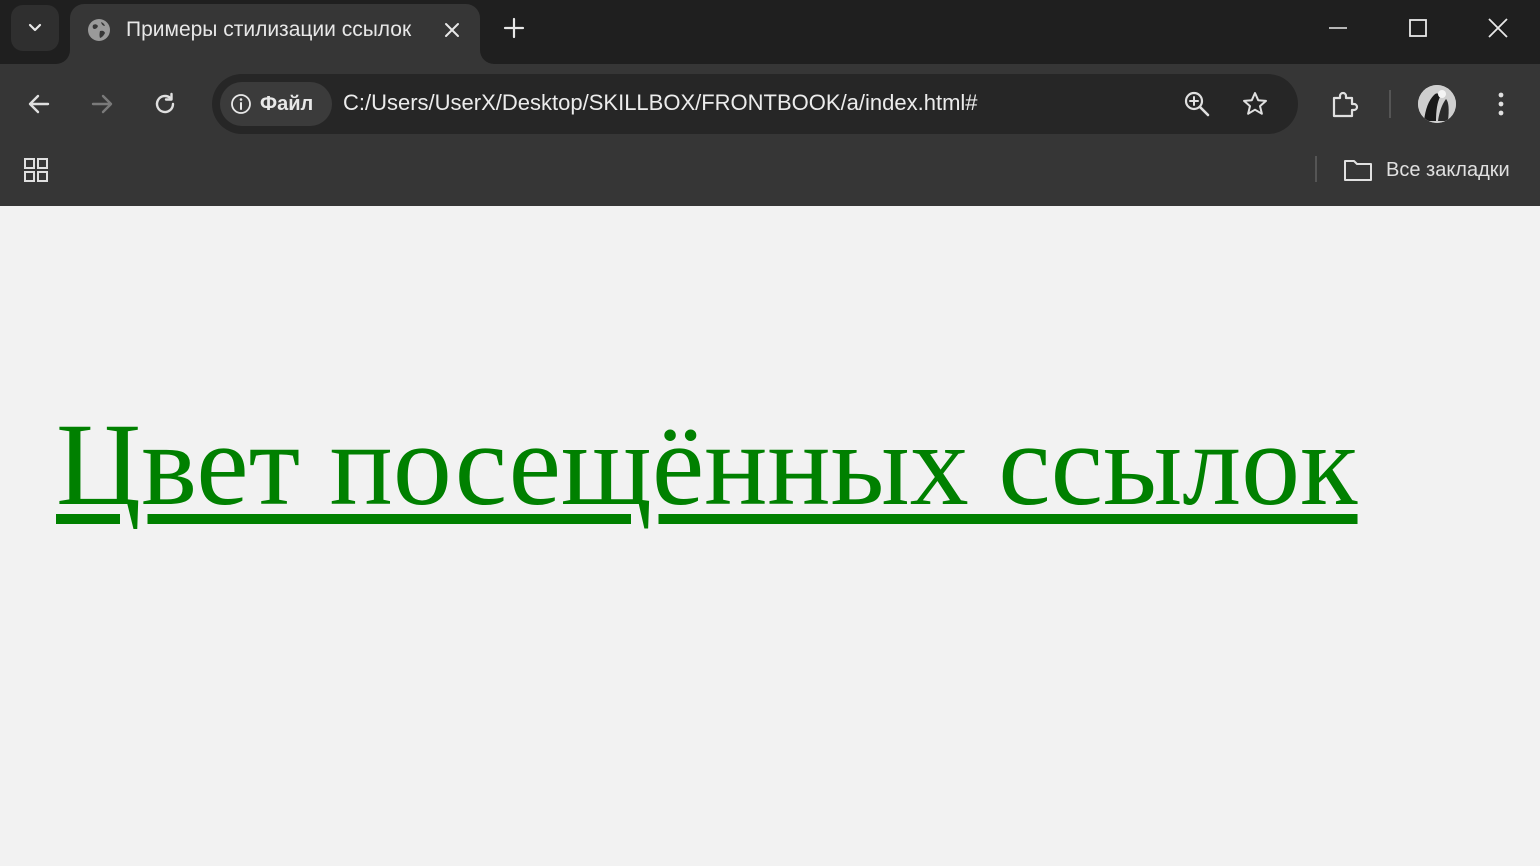 Image resolution: width=1540 pixels, height=866 pixels. I want to click on bookmark-star-button, so click(1255, 104).